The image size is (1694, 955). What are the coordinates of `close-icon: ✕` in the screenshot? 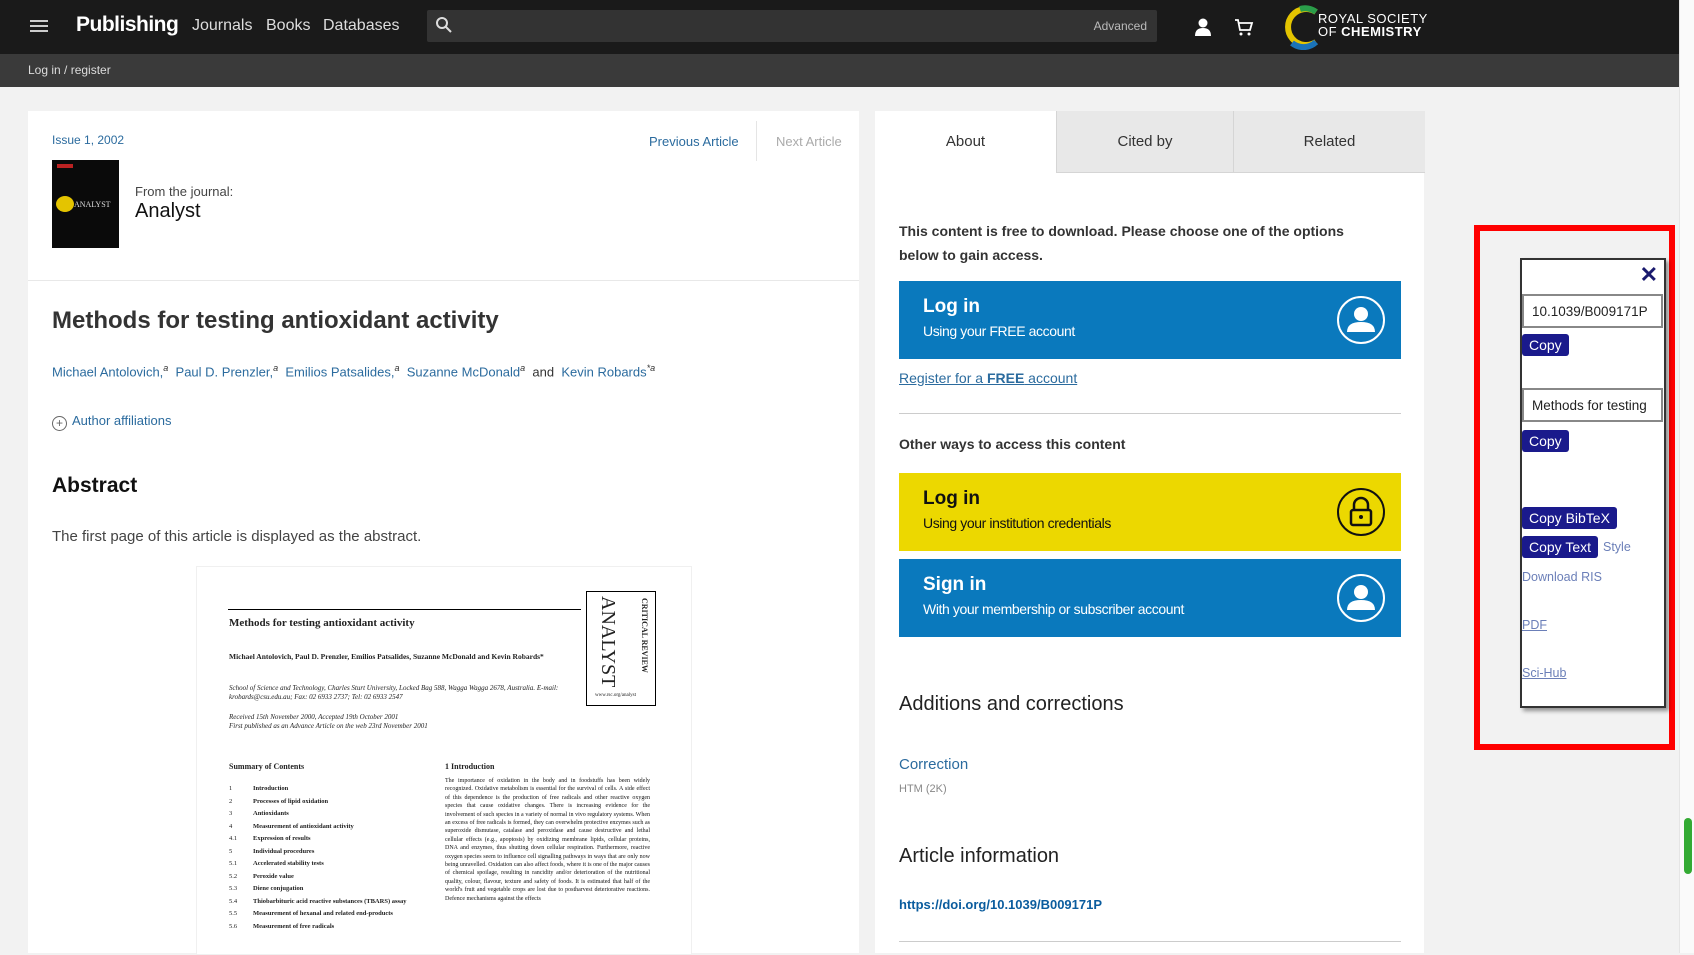 It's located at (1649, 275).